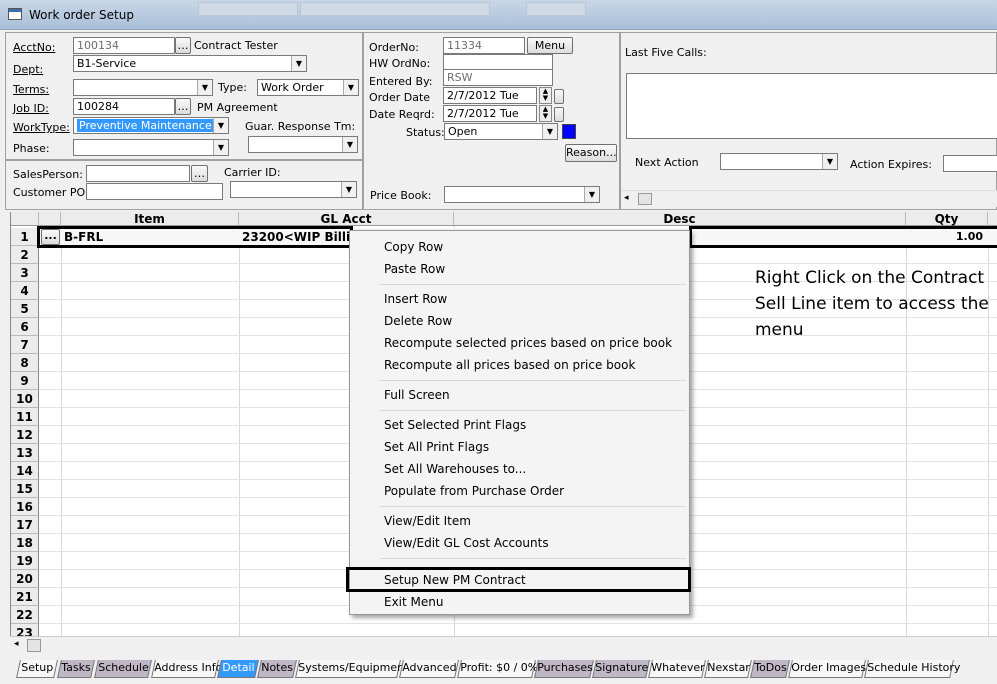 This screenshot has height=684, width=997. What do you see at coordinates (143, 87) in the screenshot?
I see `terms-select: ▼` at bounding box center [143, 87].